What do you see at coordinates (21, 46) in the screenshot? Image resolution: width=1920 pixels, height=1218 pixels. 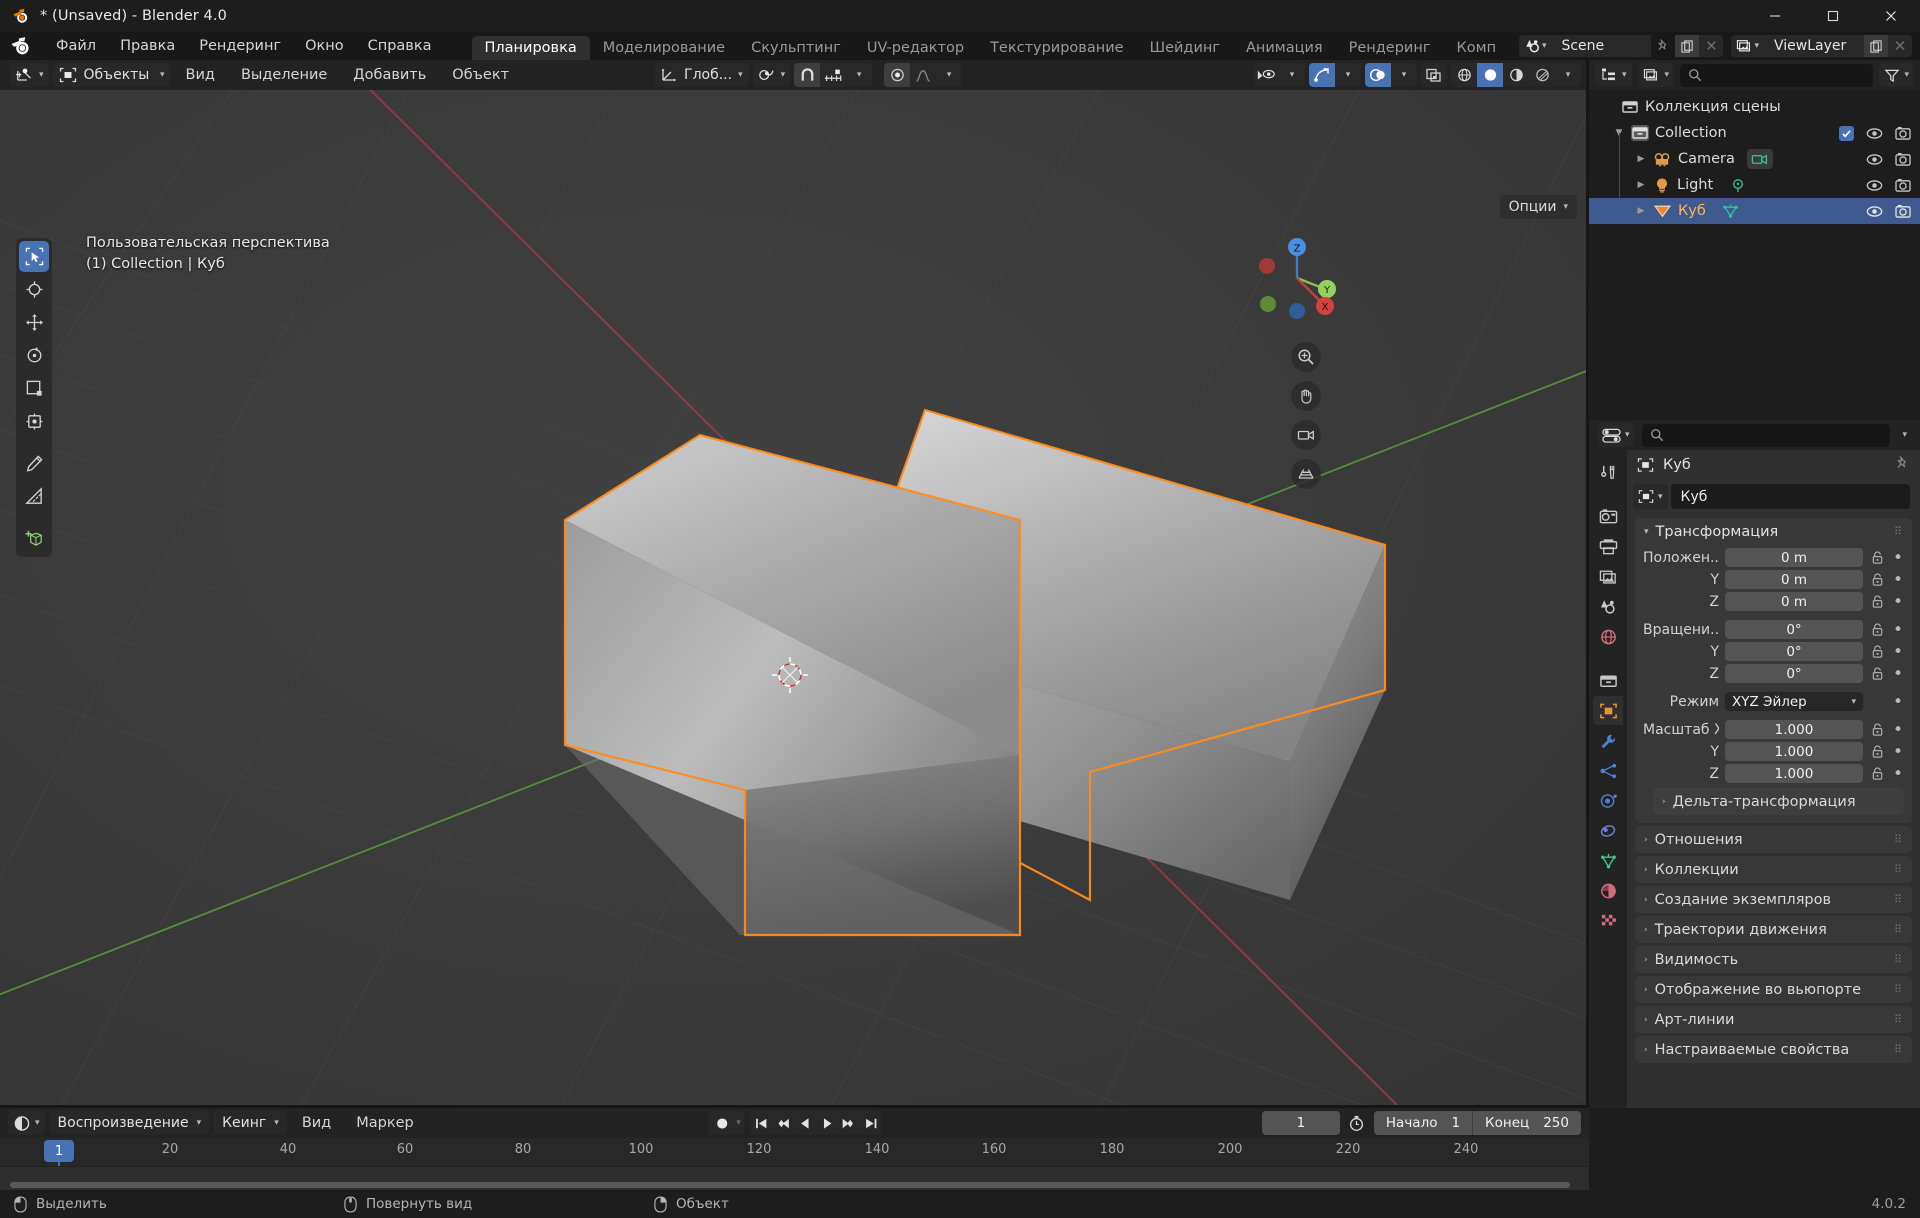 I see `blender-menu-icon` at bounding box center [21, 46].